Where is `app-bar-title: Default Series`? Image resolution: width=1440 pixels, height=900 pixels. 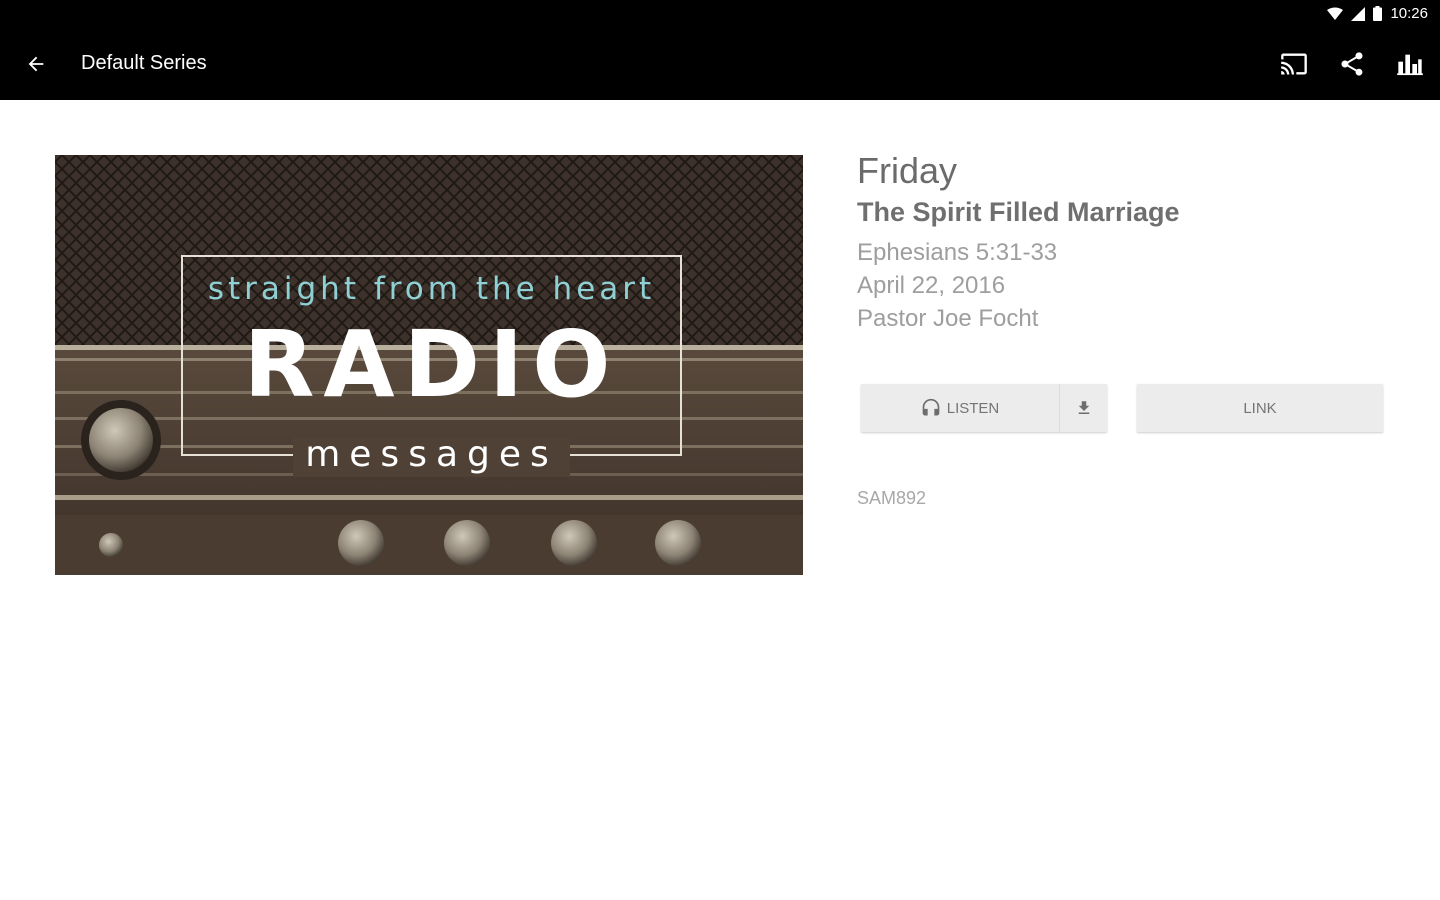 app-bar-title: Default Series is located at coordinates (144, 63).